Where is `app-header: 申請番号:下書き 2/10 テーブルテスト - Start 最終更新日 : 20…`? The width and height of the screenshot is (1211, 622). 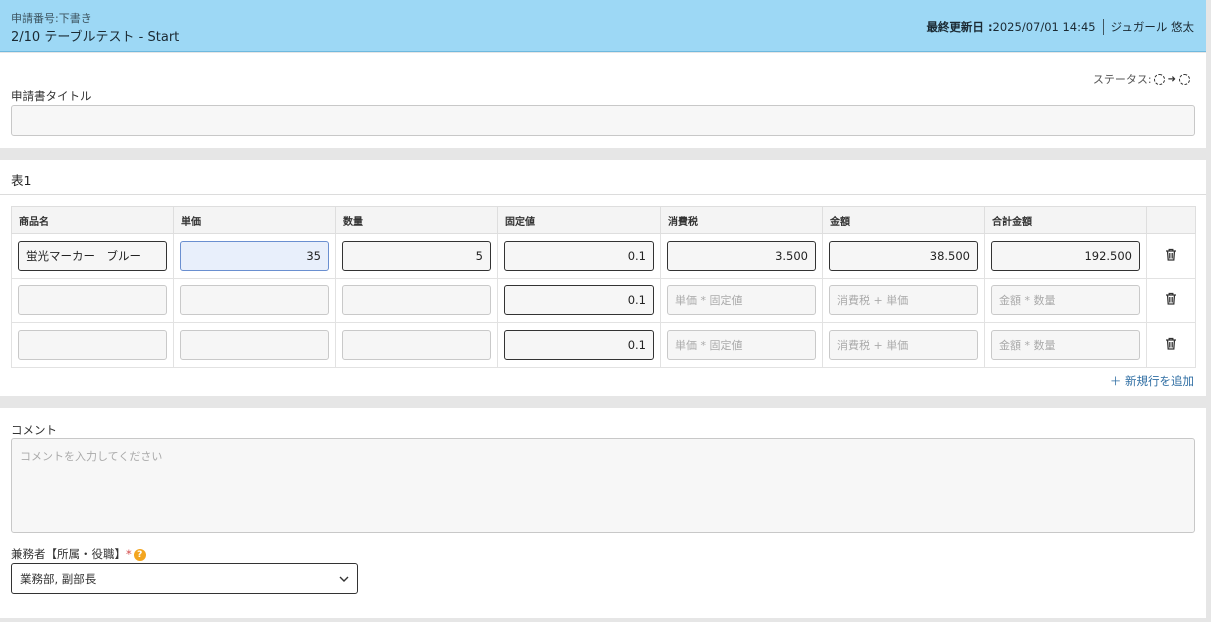
app-header: 申請番号:下書き 2/10 テーブルテスト - Start 最終更新日 : 20… is located at coordinates (603, 26).